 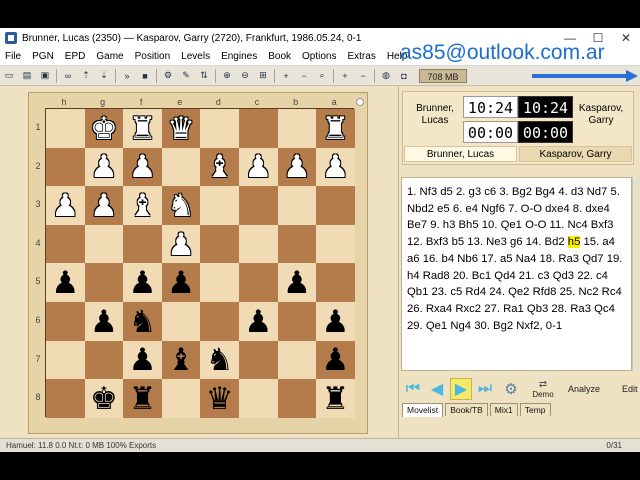 I want to click on analyze-button: Analyze, so click(x=584, y=389).